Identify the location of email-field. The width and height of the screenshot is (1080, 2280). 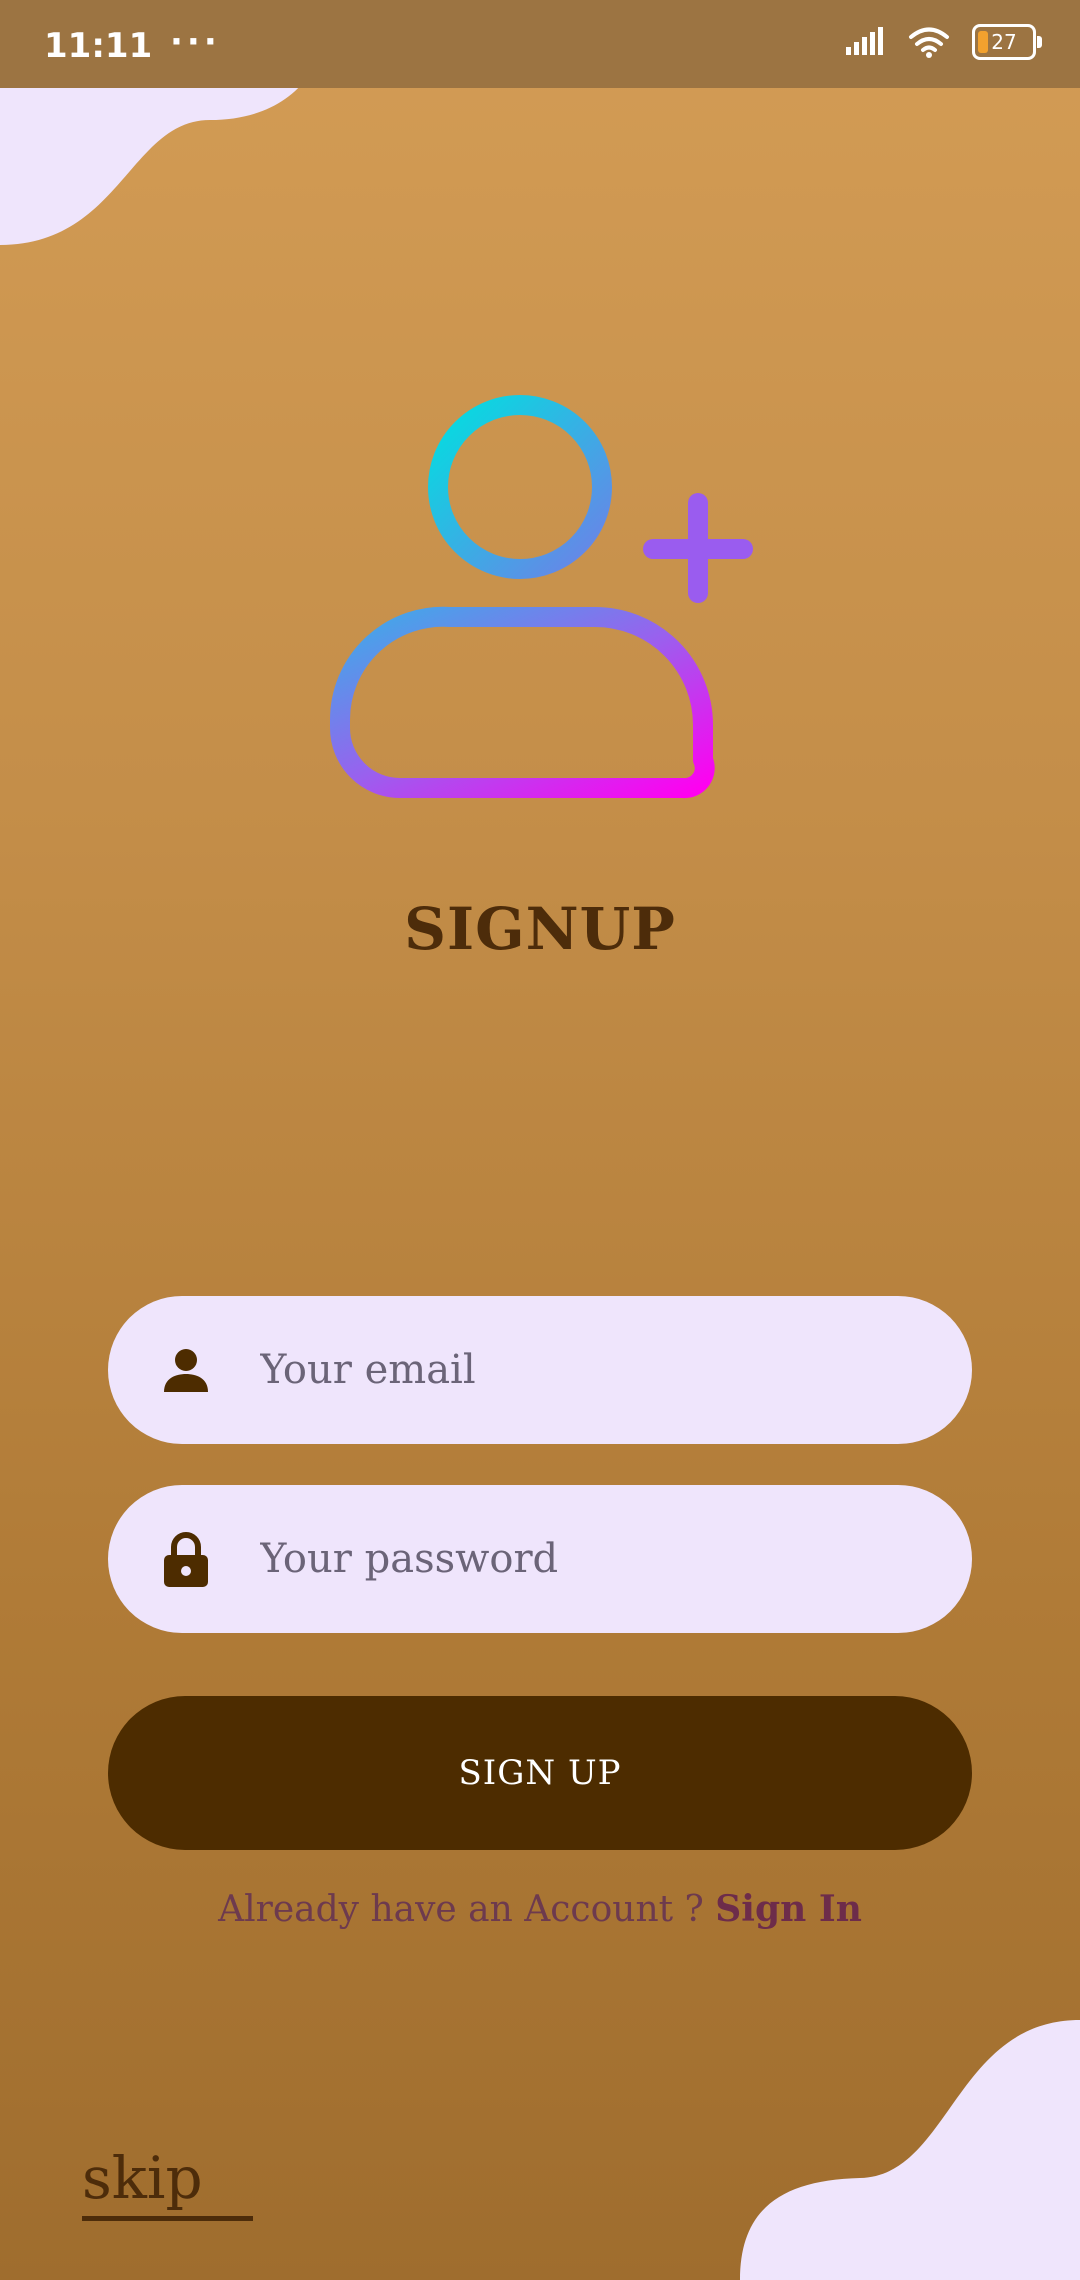
(540, 1370).